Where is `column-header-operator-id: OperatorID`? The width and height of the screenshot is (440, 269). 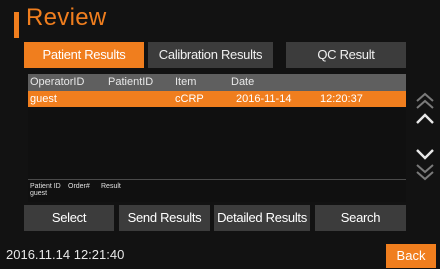
column-header-operator-id: OperatorID is located at coordinates (57, 82).